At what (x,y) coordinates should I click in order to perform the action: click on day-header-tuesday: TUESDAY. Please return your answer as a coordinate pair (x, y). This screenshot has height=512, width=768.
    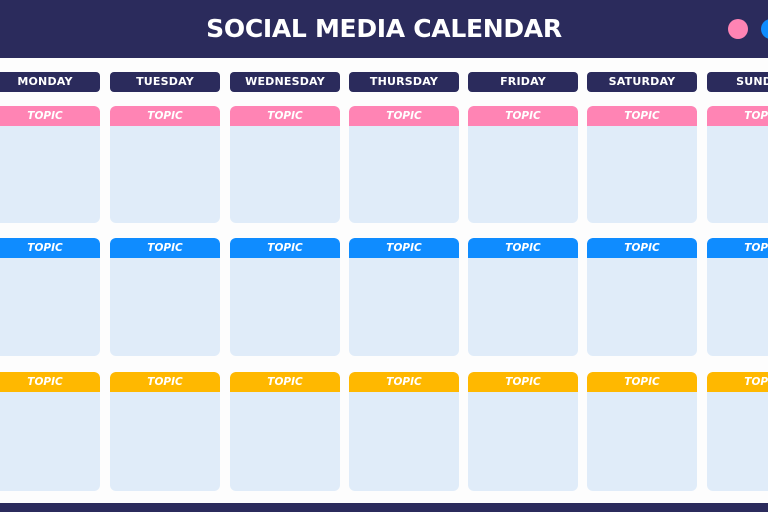
    Looking at the image, I should click on (165, 82).